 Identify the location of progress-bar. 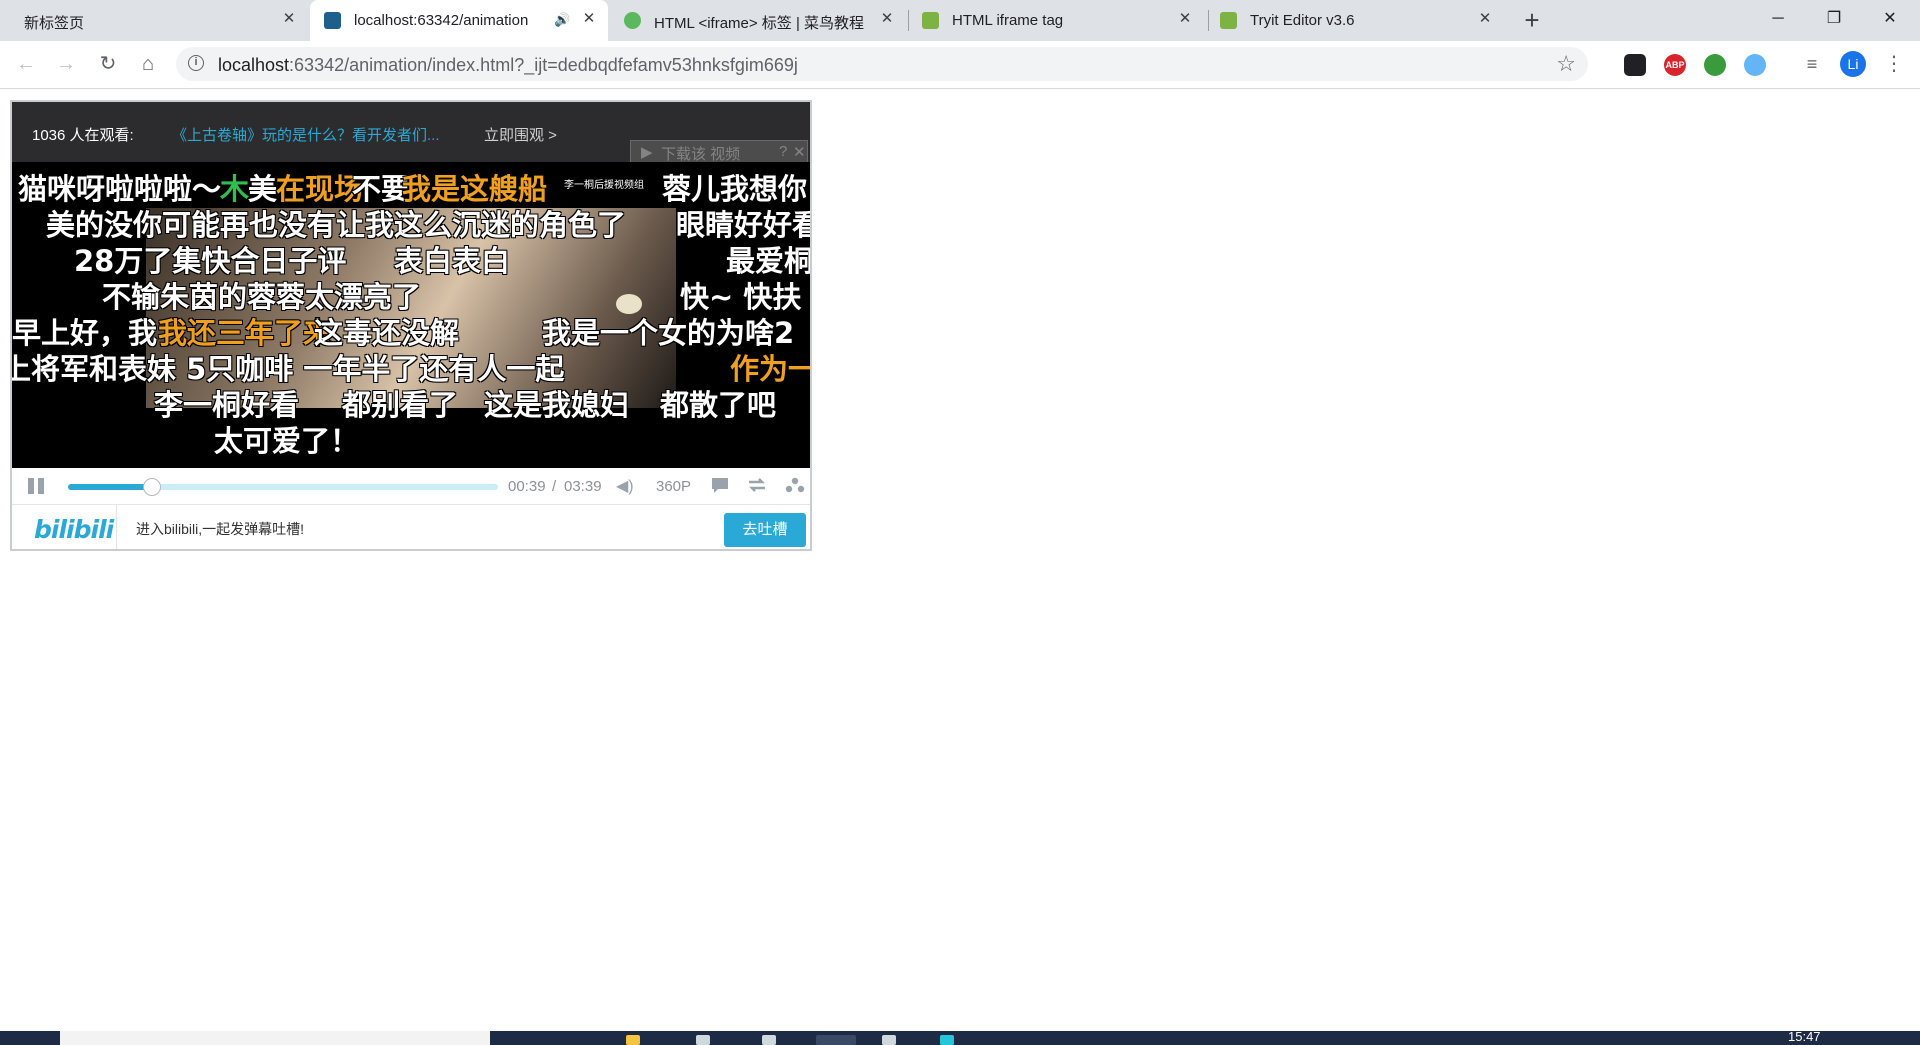
(283, 487).